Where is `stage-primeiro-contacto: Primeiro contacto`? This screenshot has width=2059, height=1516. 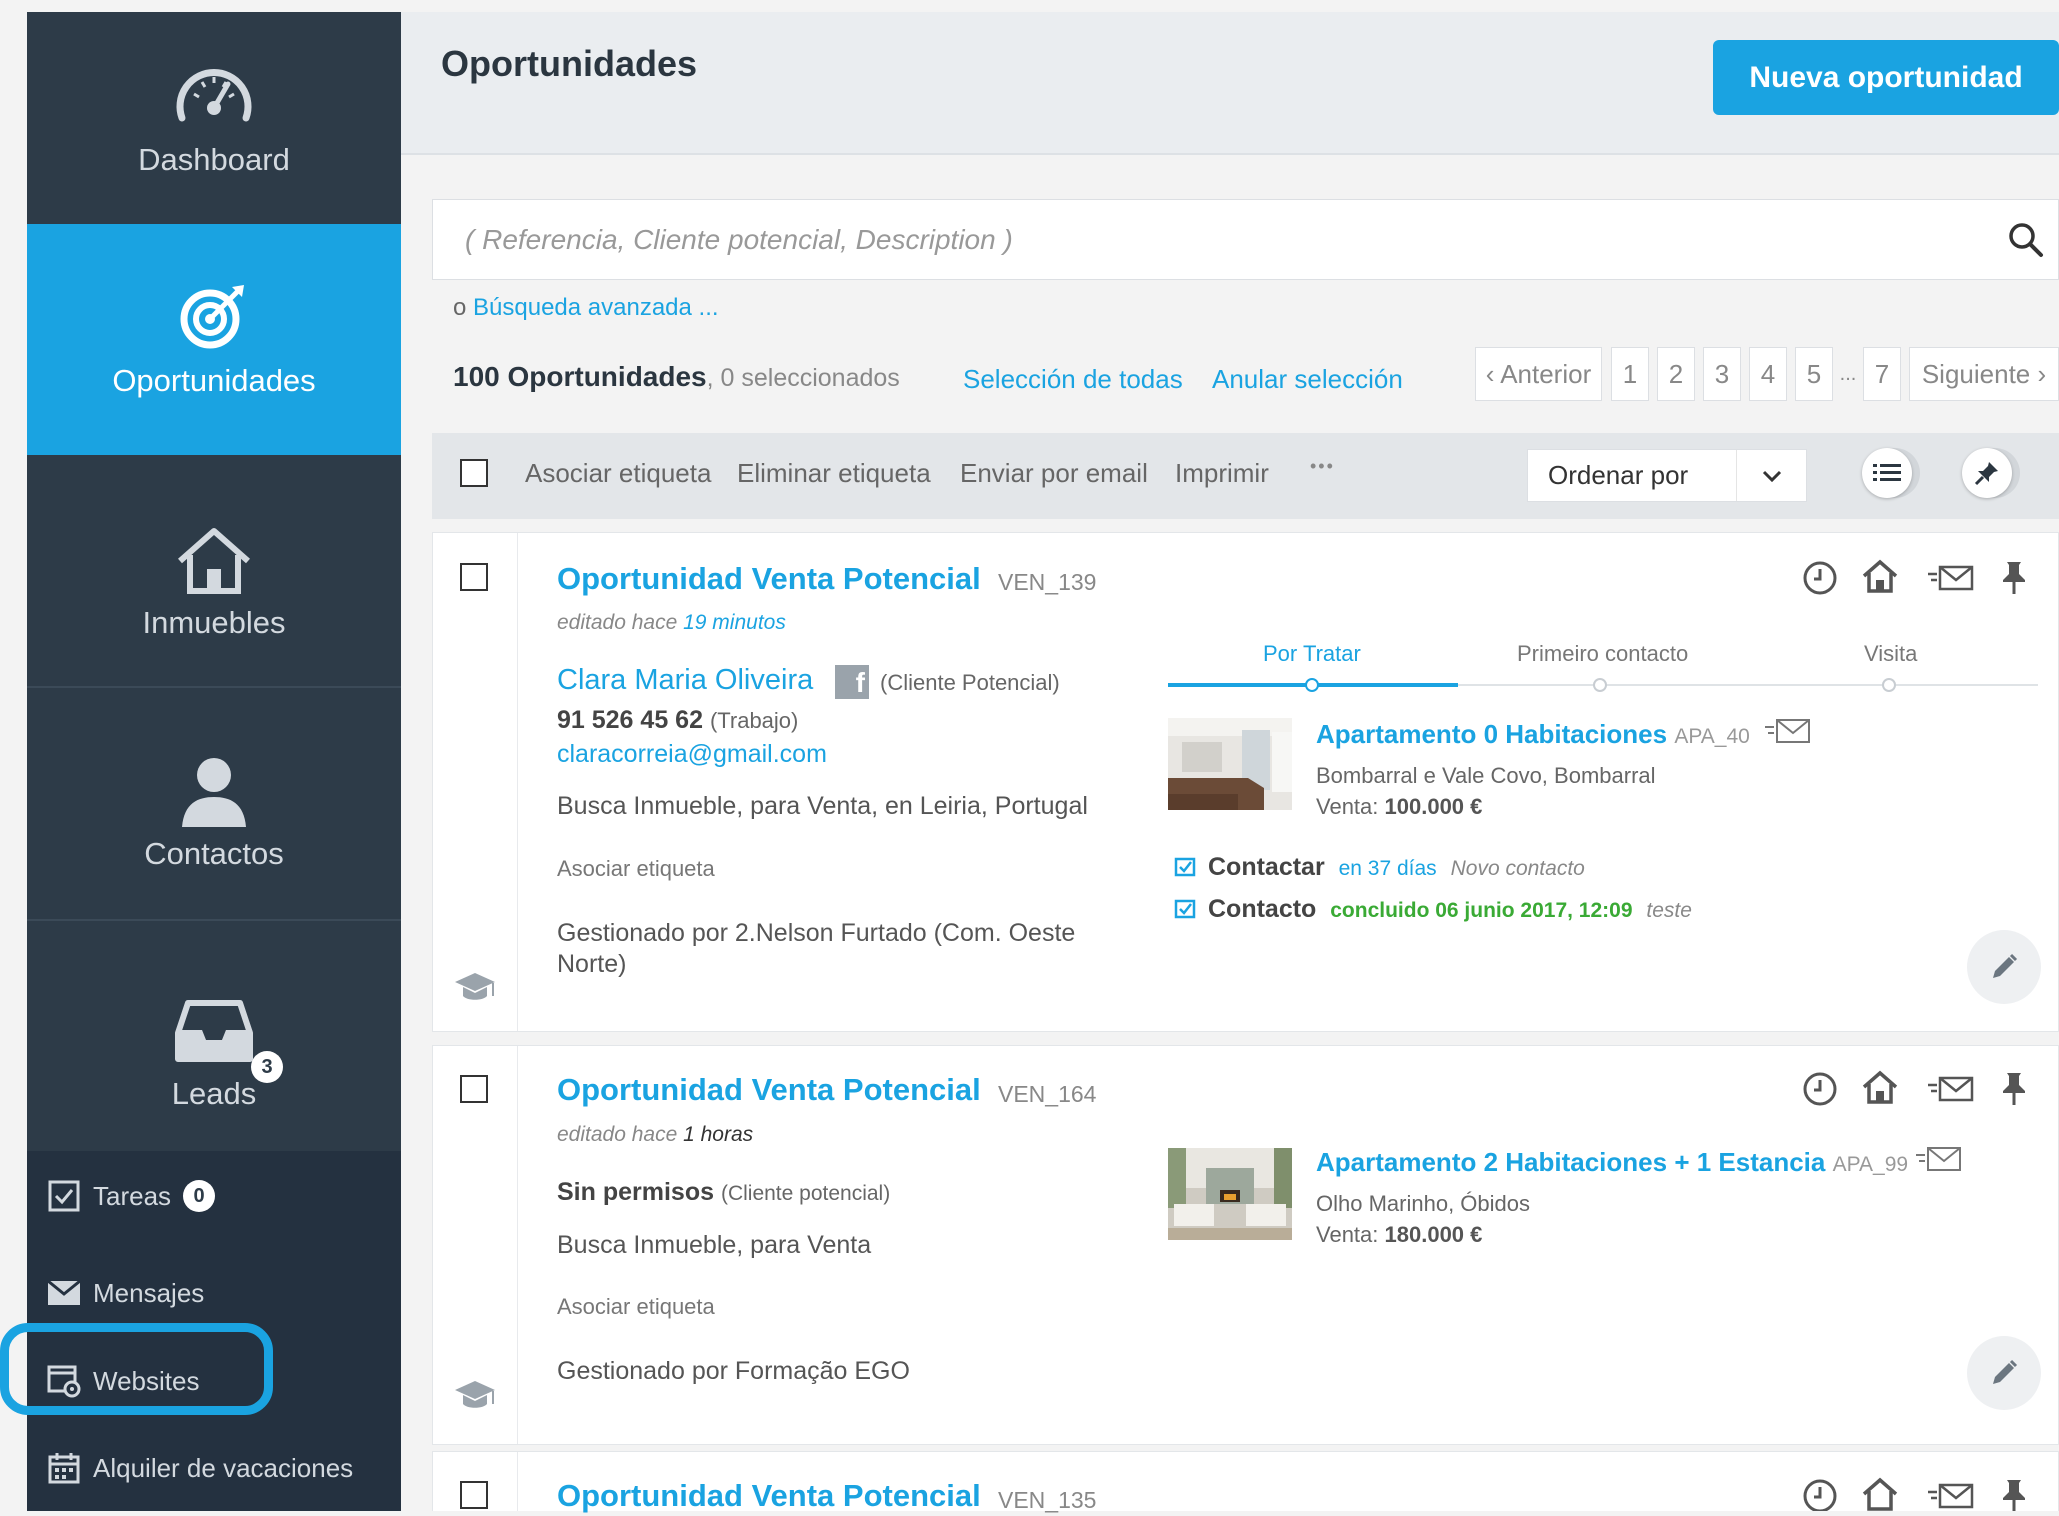
stage-primeiro-contacto: Primeiro contacto is located at coordinates (1602, 654).